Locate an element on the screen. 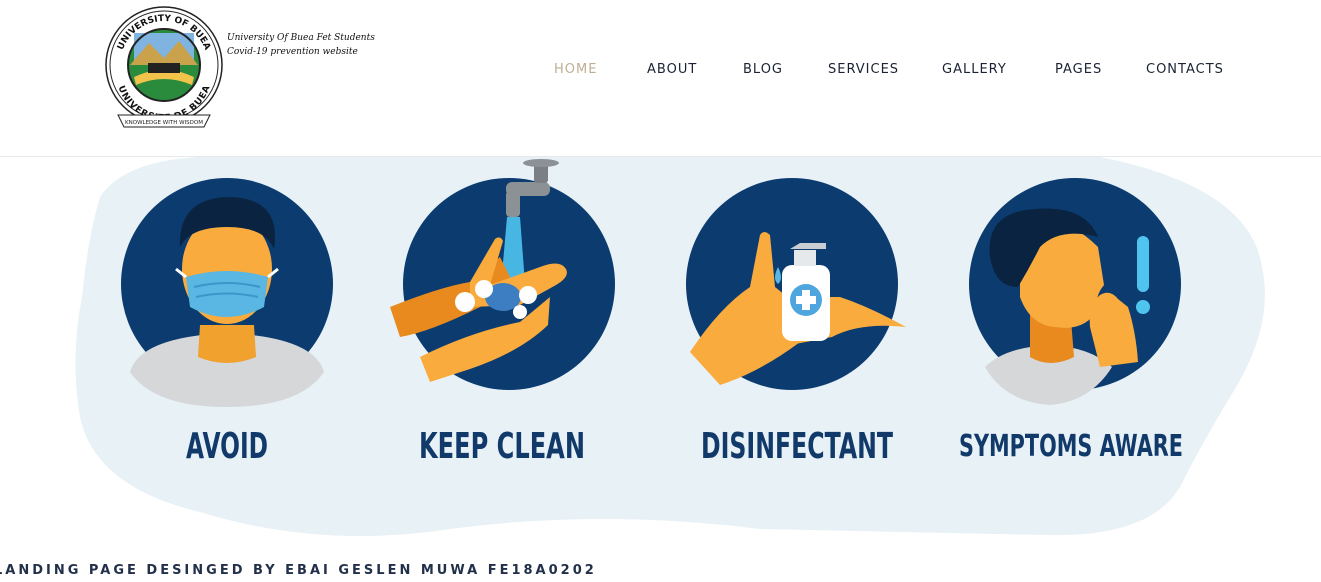 The width and height of the screenshot is (1321, 582). nav-home: HOME is located at coordinates (575, 69).